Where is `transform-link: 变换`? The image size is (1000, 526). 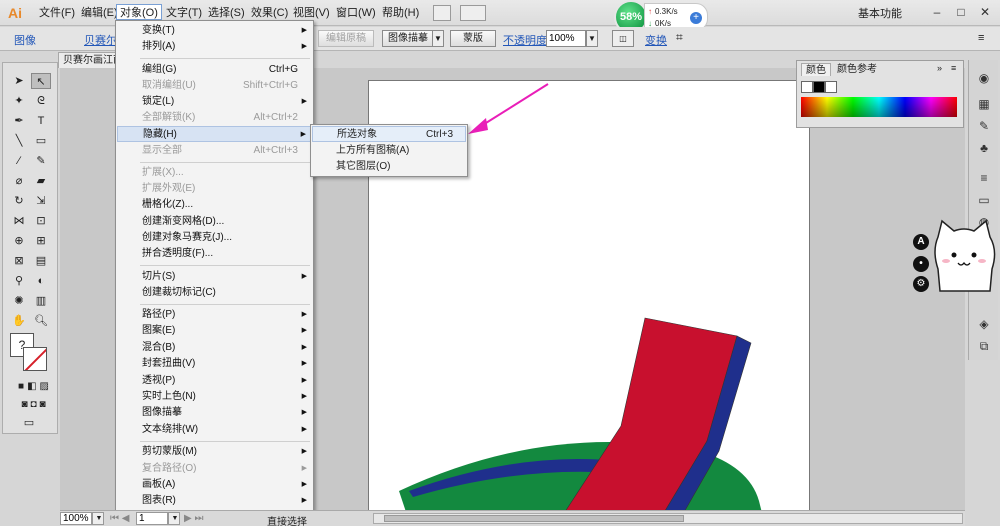 transform-link: 变换 is located at coordinates (656, 40).